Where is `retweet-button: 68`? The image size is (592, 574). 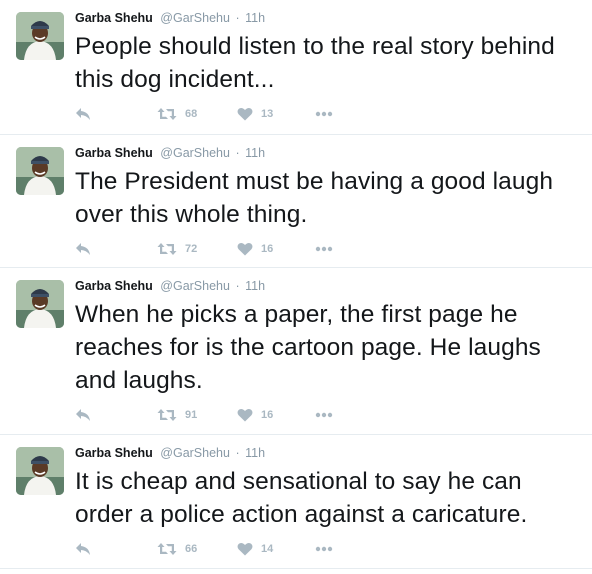
retweet-button: 68 is located at coordinates (197, 114).